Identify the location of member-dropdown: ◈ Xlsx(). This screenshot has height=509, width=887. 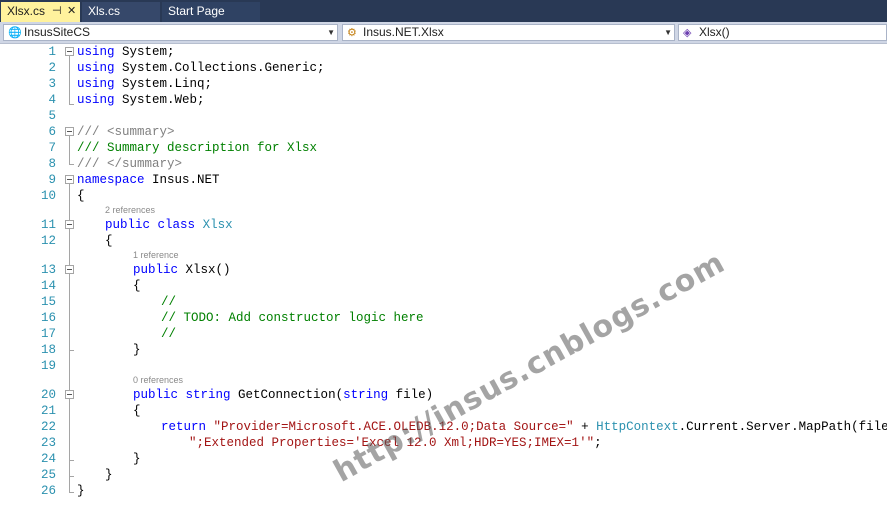
(782, 32).